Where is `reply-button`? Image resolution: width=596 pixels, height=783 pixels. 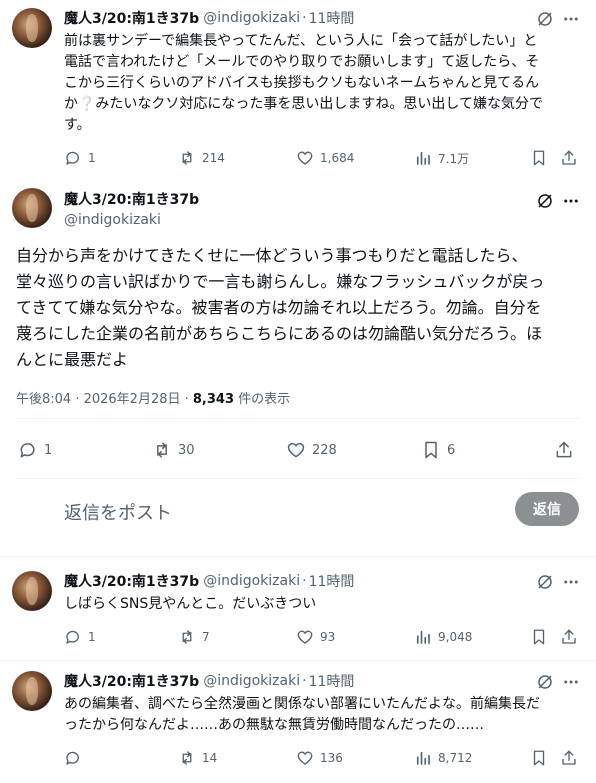 reply-button is located at coordinates (76, 758).